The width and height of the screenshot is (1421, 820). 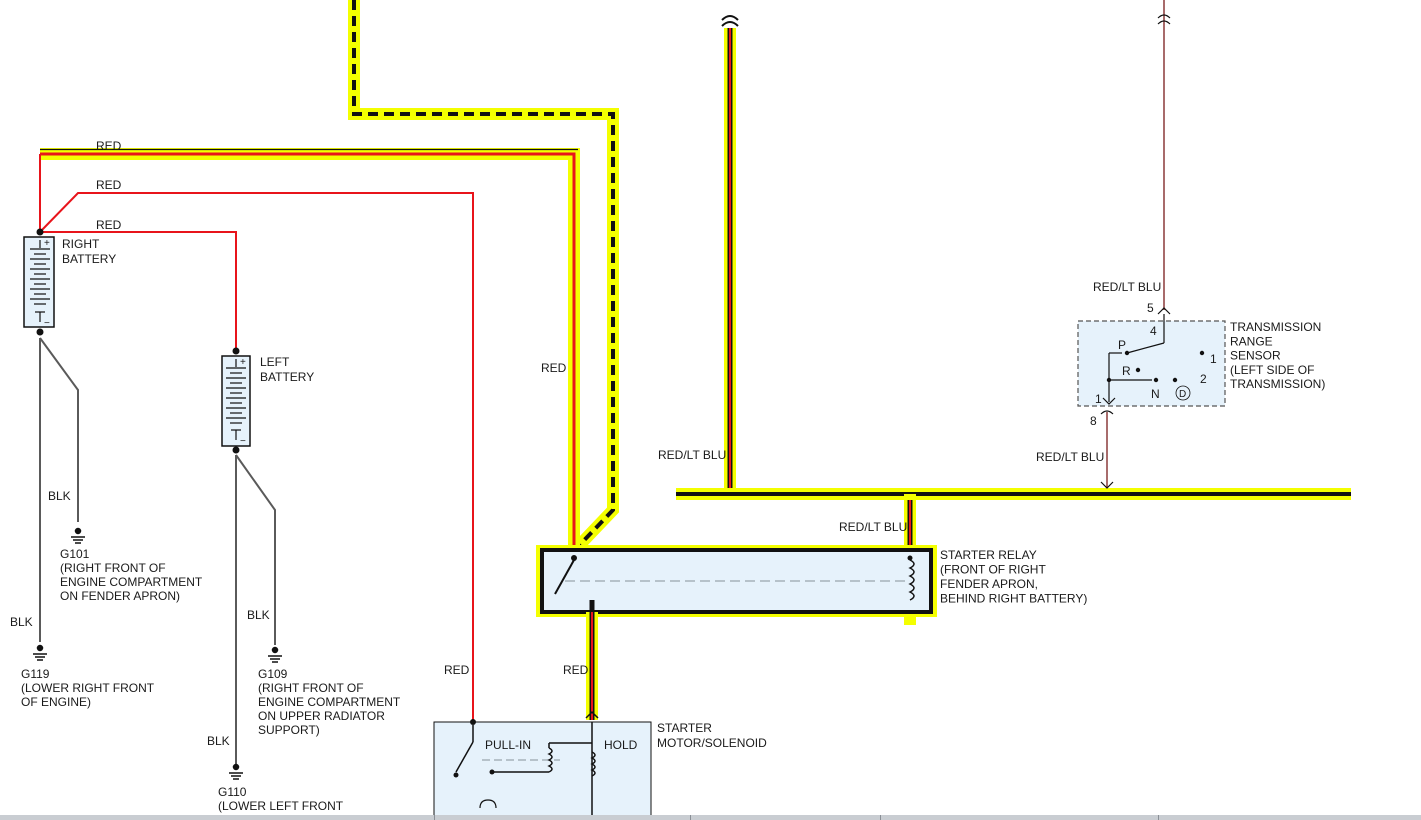 What do you see at coordinates (576, 670) in the screenshot?
I see `wire-label-red-hold: RED` at bounding box center [576, 670].